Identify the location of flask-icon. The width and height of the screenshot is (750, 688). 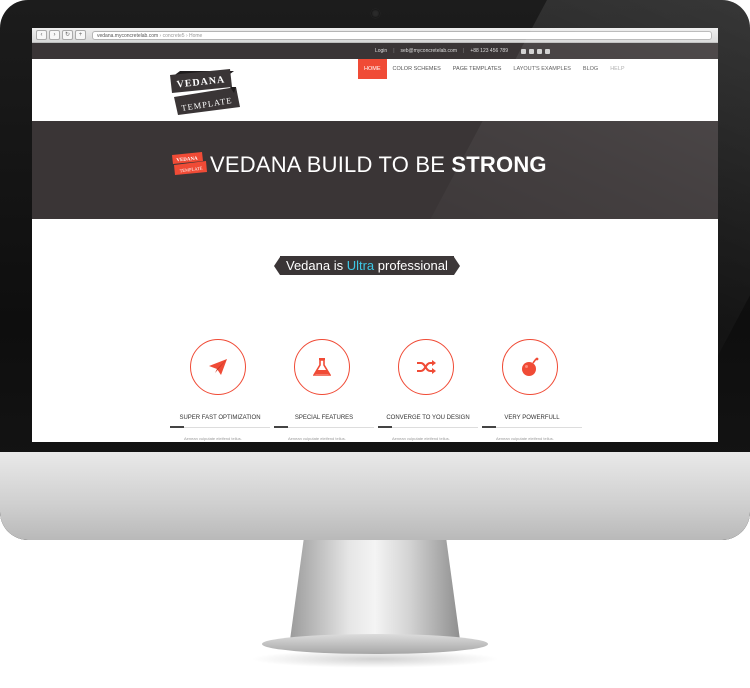
(322, 367).